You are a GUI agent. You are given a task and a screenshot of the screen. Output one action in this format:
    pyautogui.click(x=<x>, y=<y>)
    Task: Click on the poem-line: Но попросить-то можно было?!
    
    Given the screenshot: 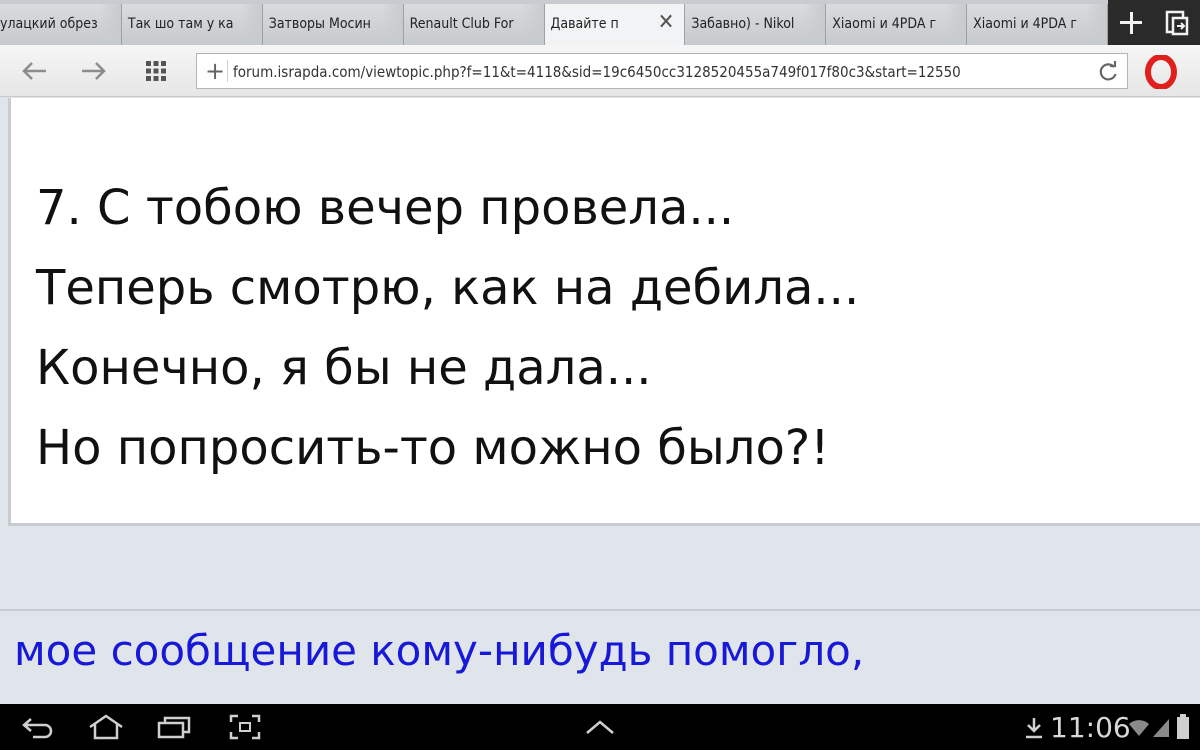 What is the action you would take?
    pyautogui.click(x=433, y=448)
    